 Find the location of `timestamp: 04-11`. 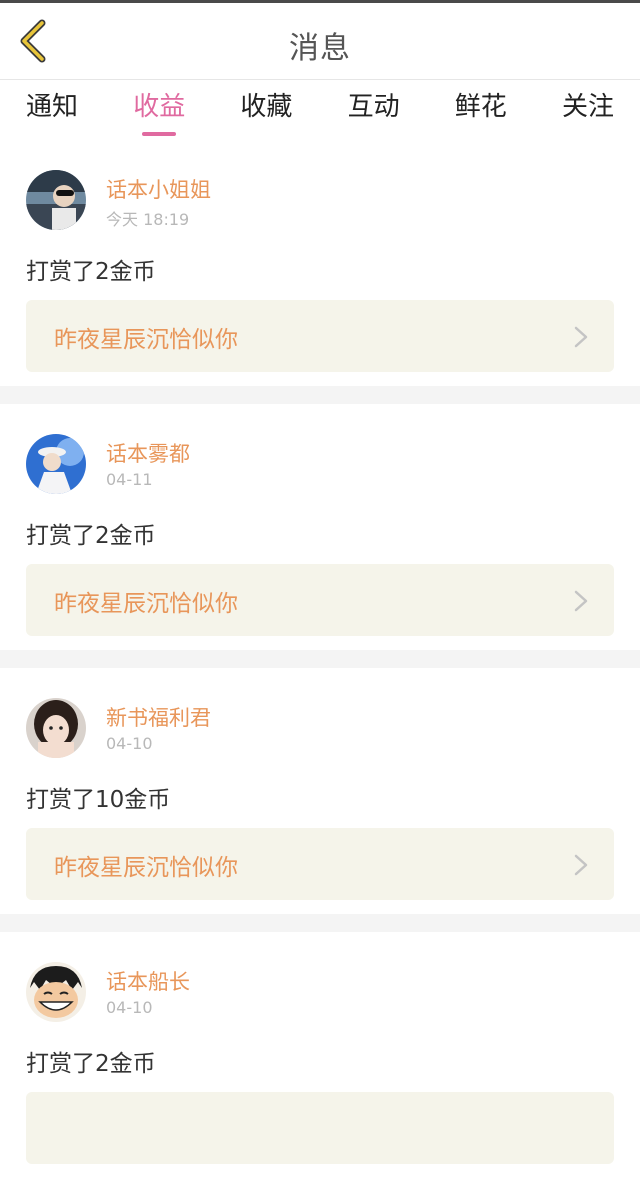

timestamp: 04-11 is located at coordinates (129, 479).